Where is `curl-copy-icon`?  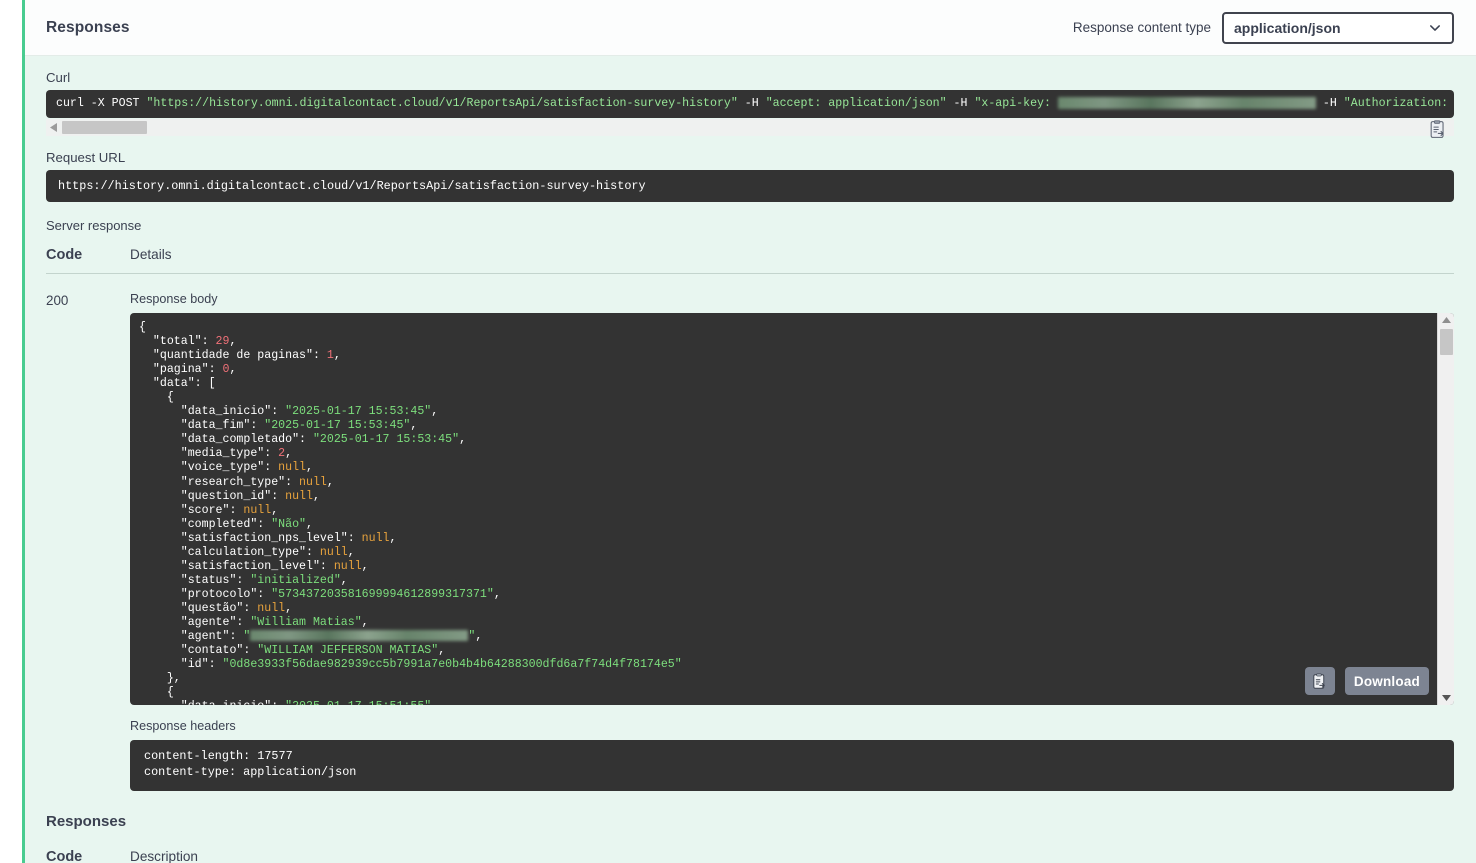 curl-copy-icon is located at coordinates (1437, 129).